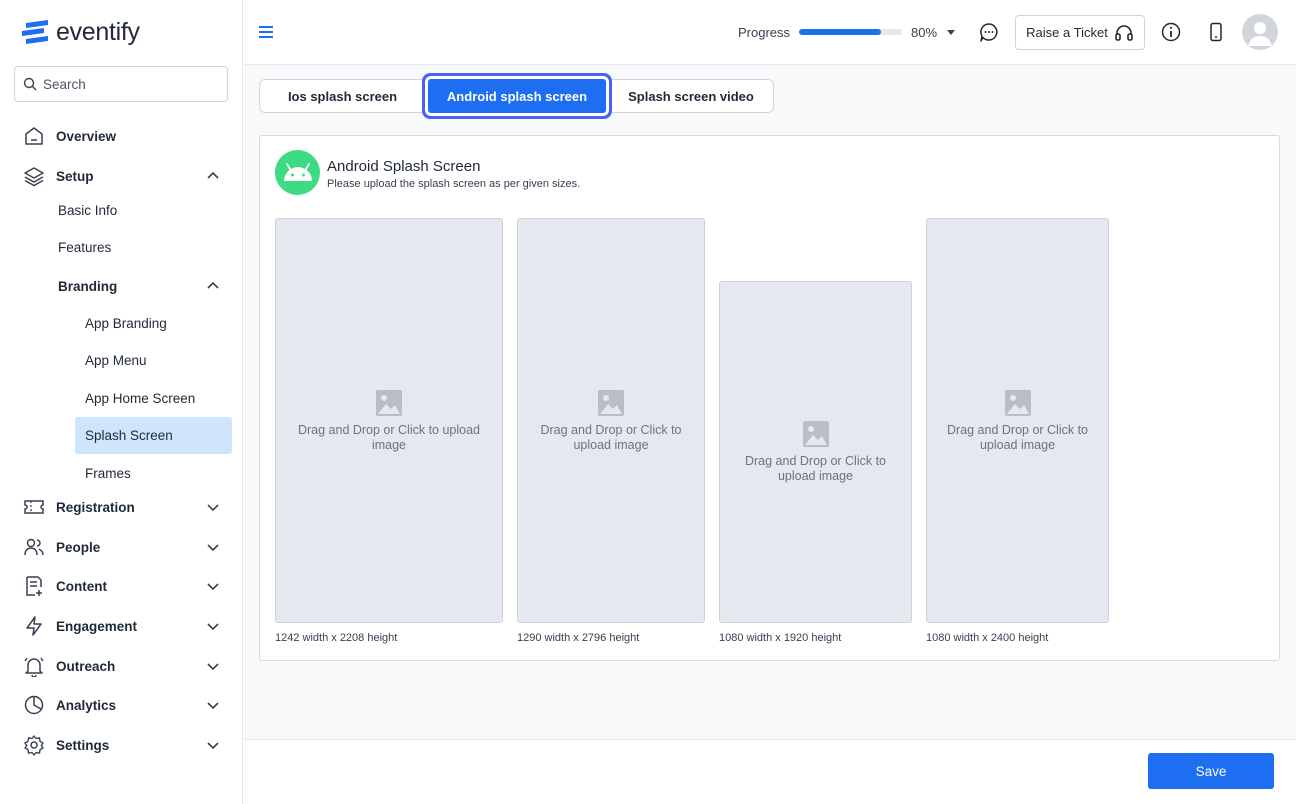 Image resolution: width=1296 pixels, height=804 pixels. I want to click on footer-bar: Save, so click(770, 771).